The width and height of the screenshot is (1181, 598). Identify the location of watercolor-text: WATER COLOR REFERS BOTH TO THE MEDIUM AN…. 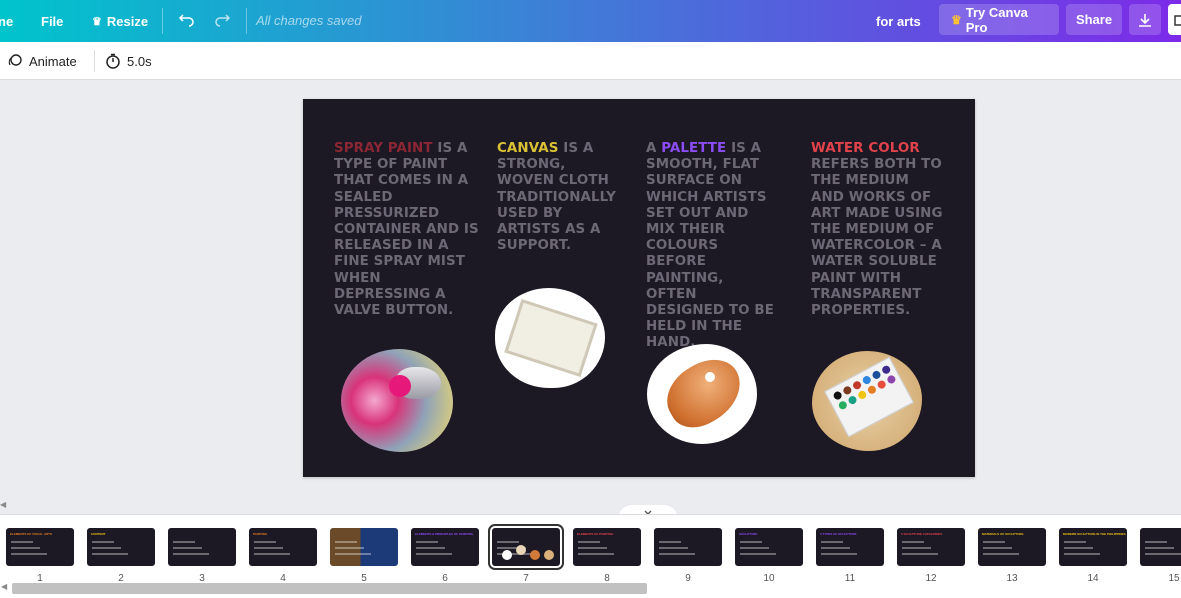
(877, 230).